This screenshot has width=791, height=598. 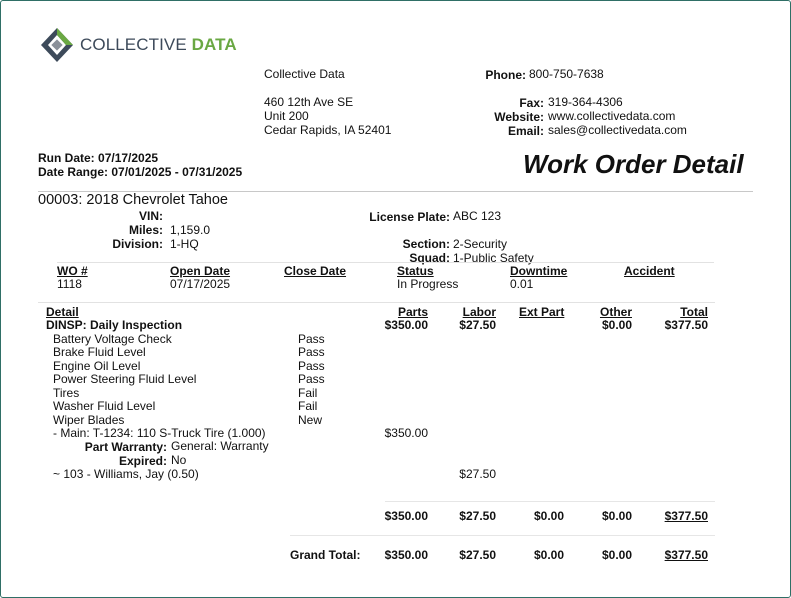 I want to click on check-result: New, so click(x=310, y=420).